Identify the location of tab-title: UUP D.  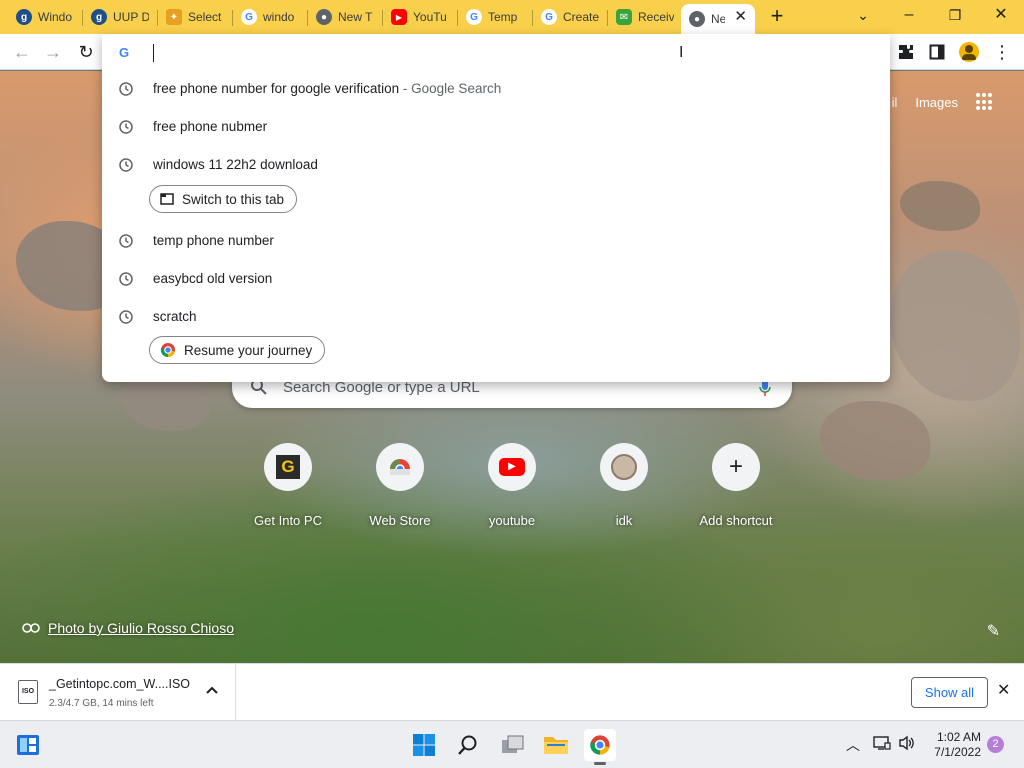
(131, 17).